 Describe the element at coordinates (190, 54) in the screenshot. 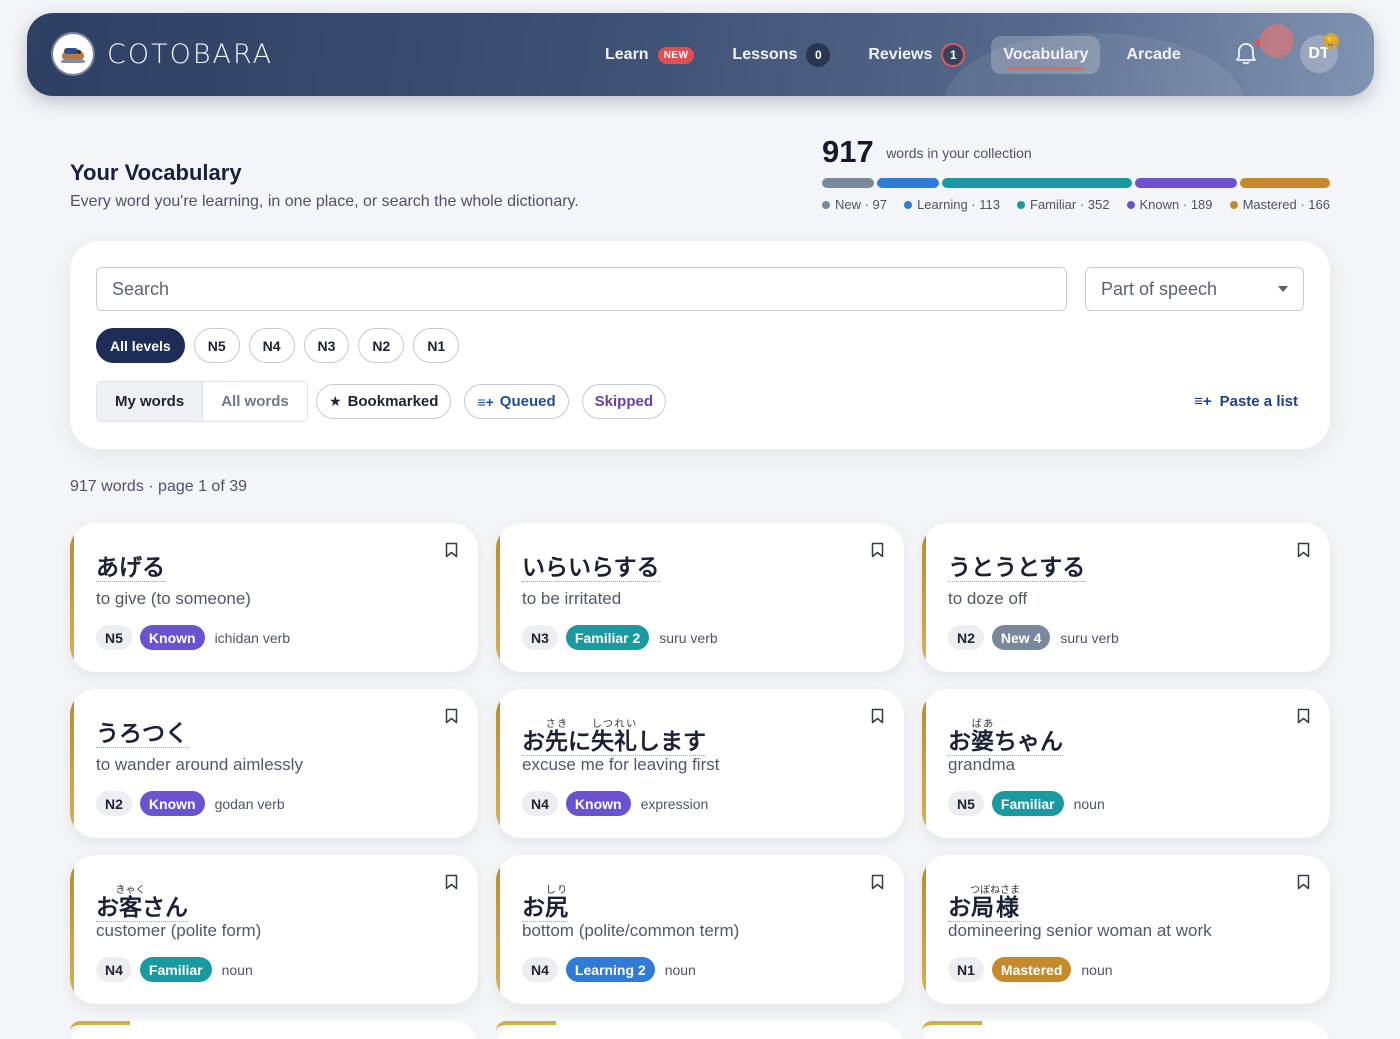

I see `brand-name: COTOBARA` at that location.